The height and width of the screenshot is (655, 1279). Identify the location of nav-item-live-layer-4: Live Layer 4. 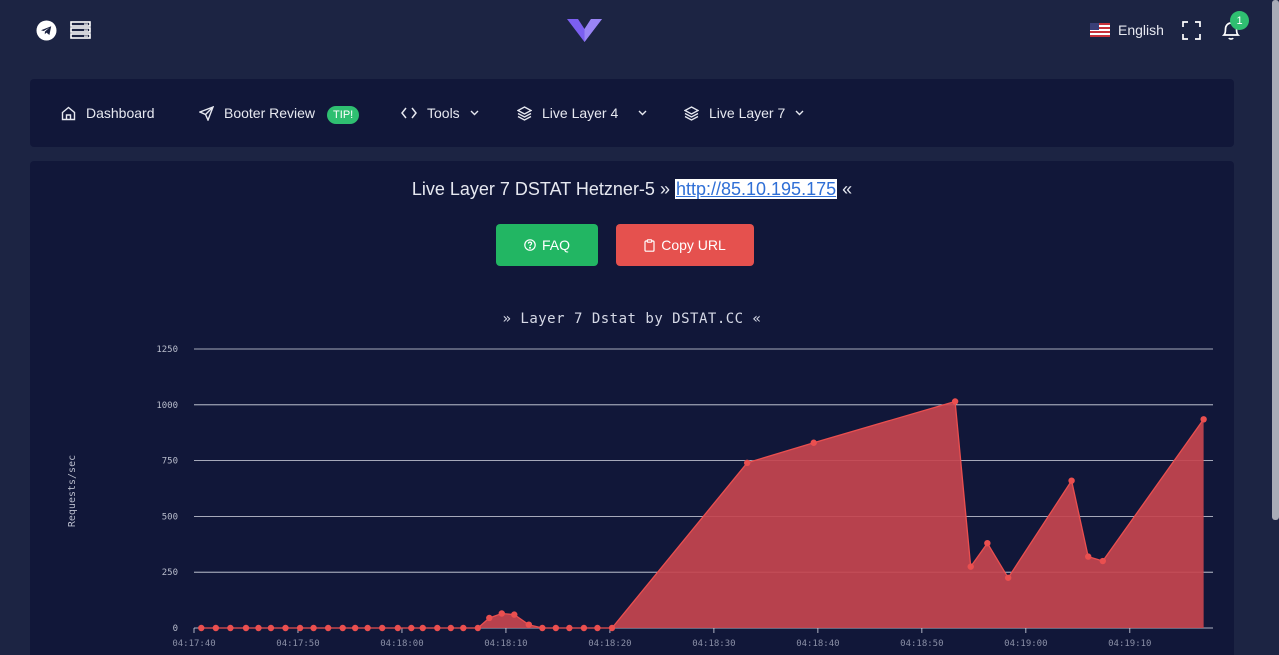
(582, 113).